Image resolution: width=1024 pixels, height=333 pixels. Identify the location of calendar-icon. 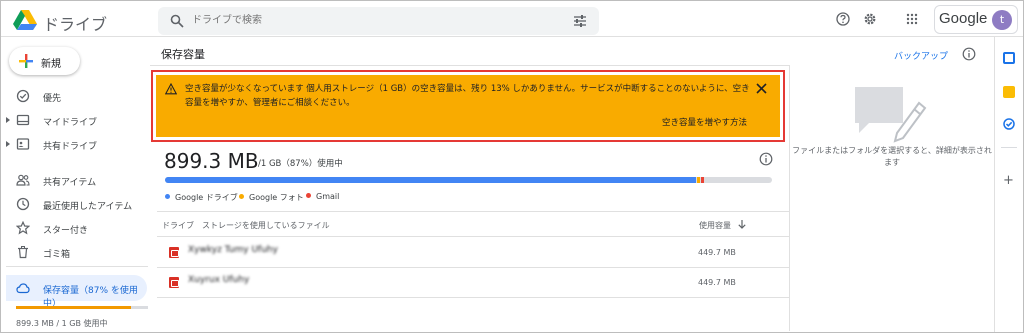
(1009, 58).